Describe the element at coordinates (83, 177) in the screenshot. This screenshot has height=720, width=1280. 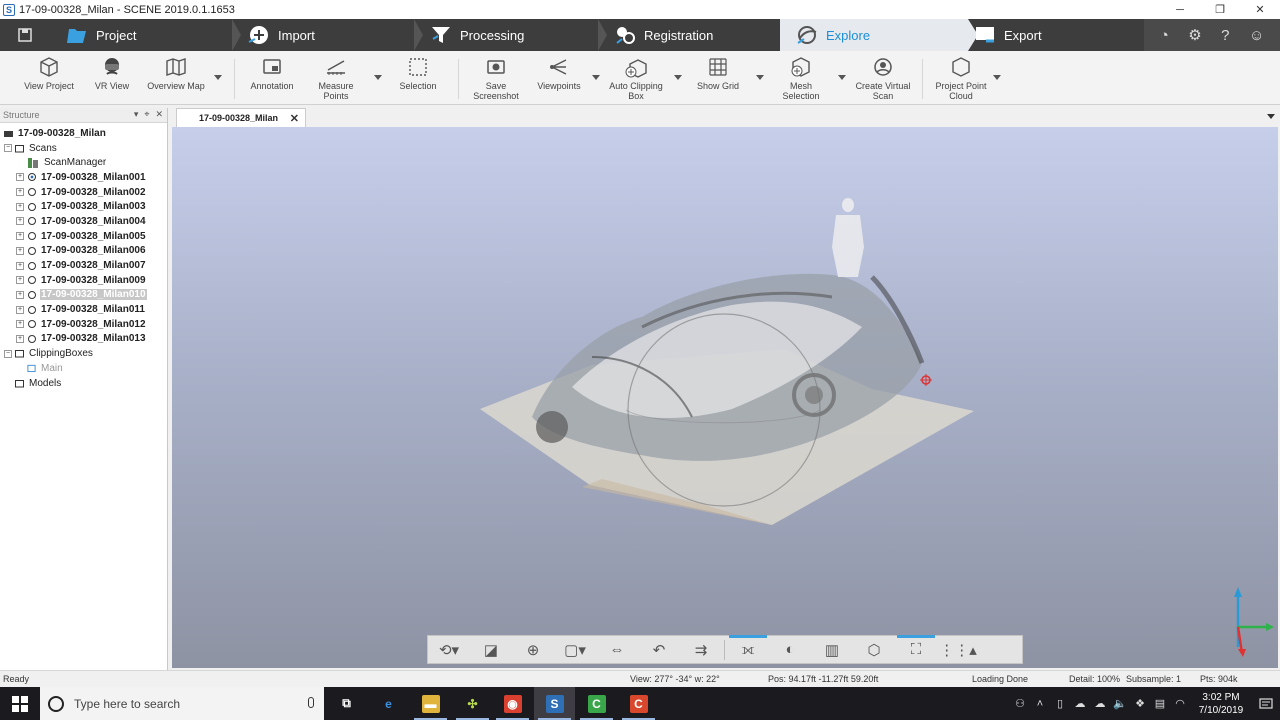
I see `tree-node: +17-09-00328_Milan001` at that location.